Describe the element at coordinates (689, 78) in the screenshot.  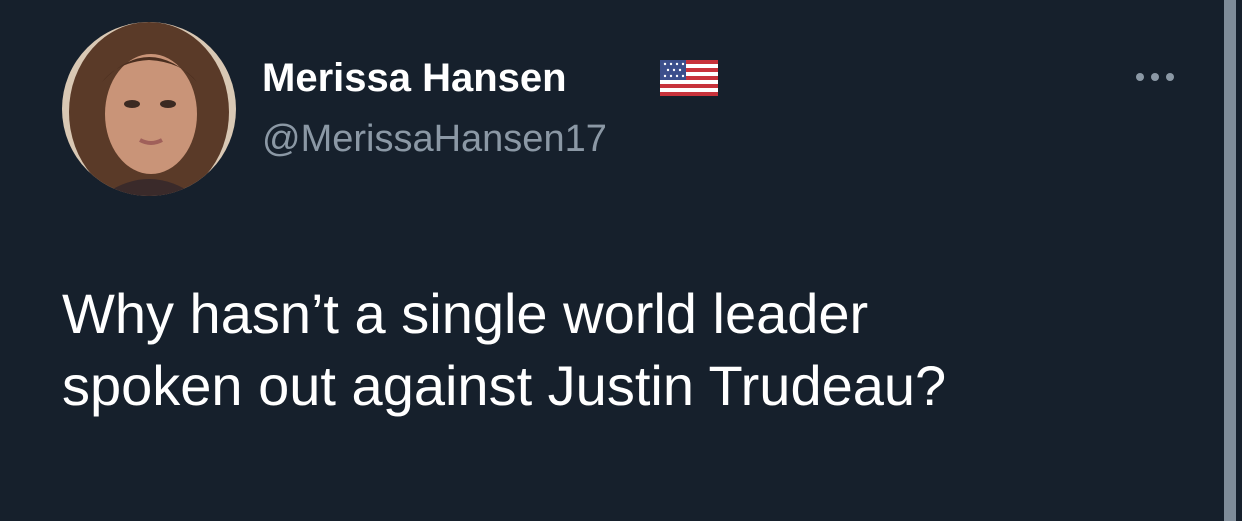
I see `us-flag-icon` at that location.